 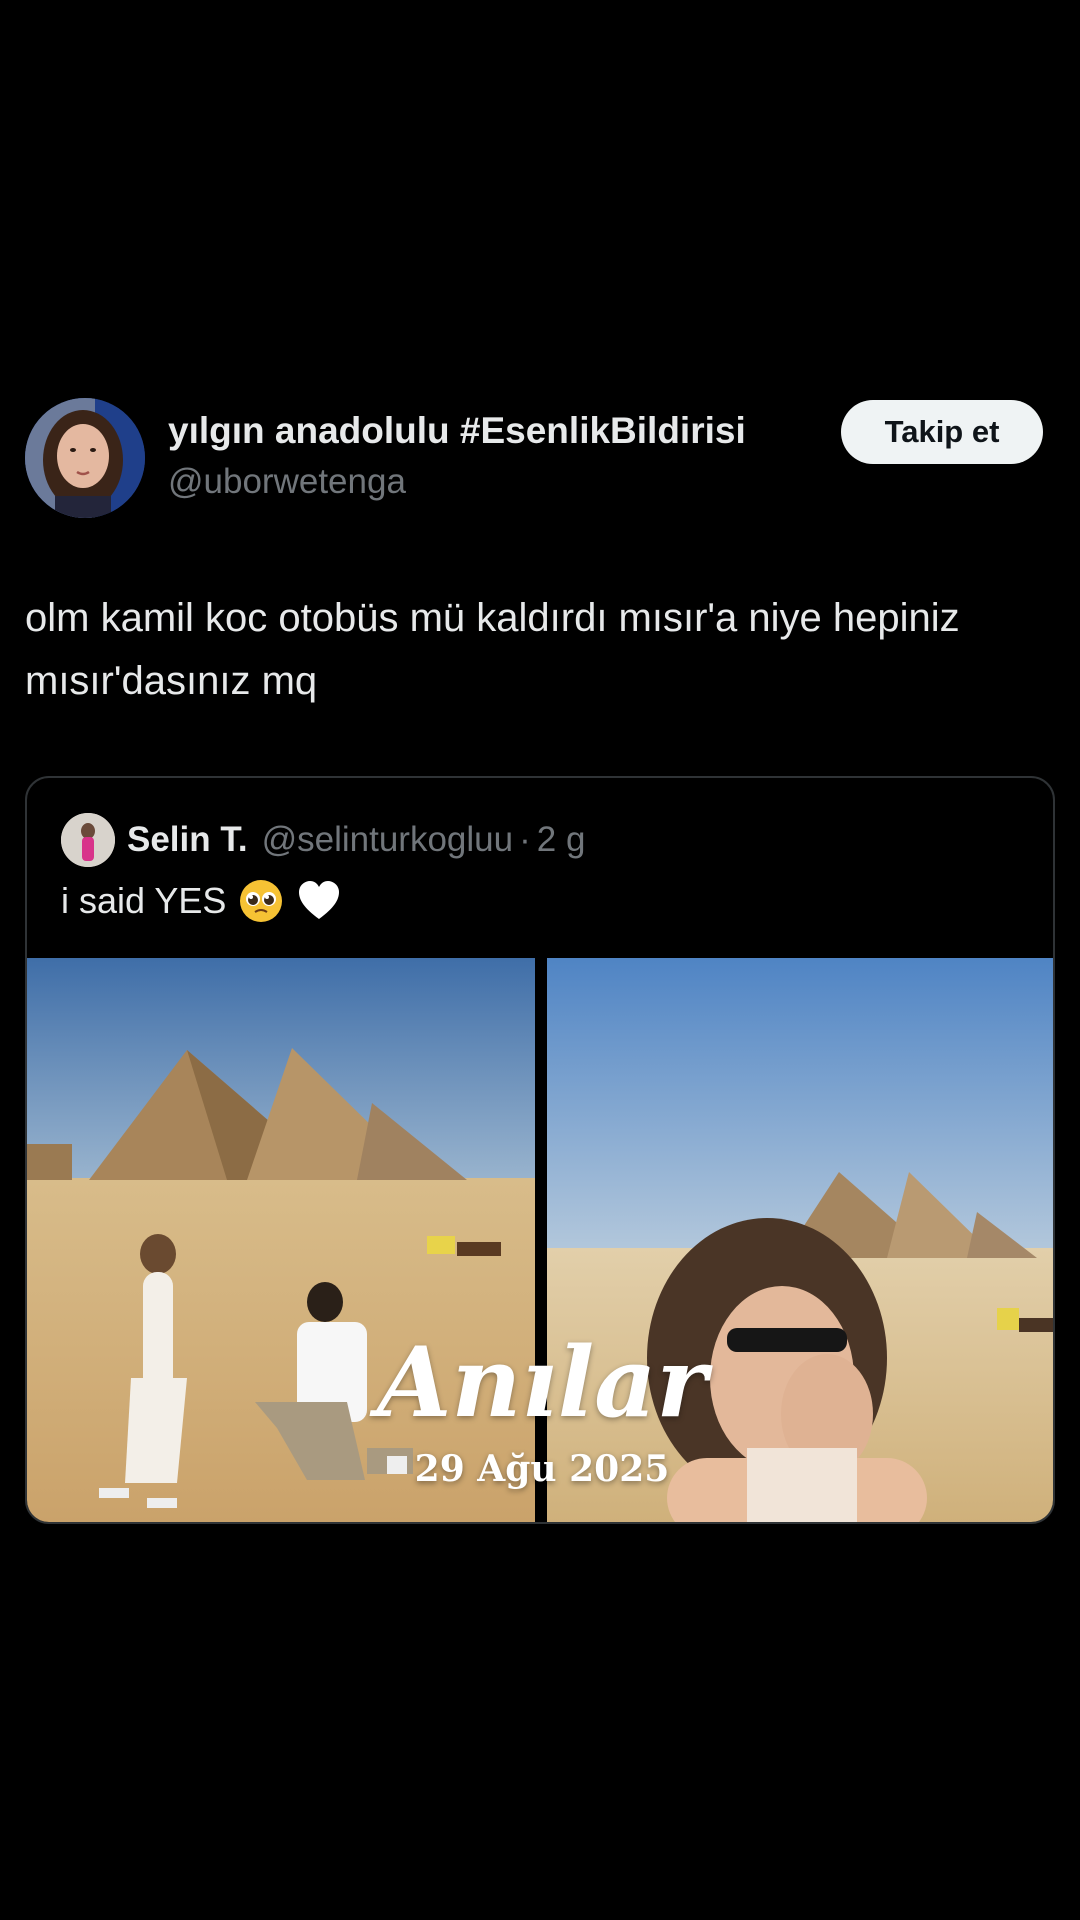 I want to click on quoted-user-avatar, so click(x=88, y=840).